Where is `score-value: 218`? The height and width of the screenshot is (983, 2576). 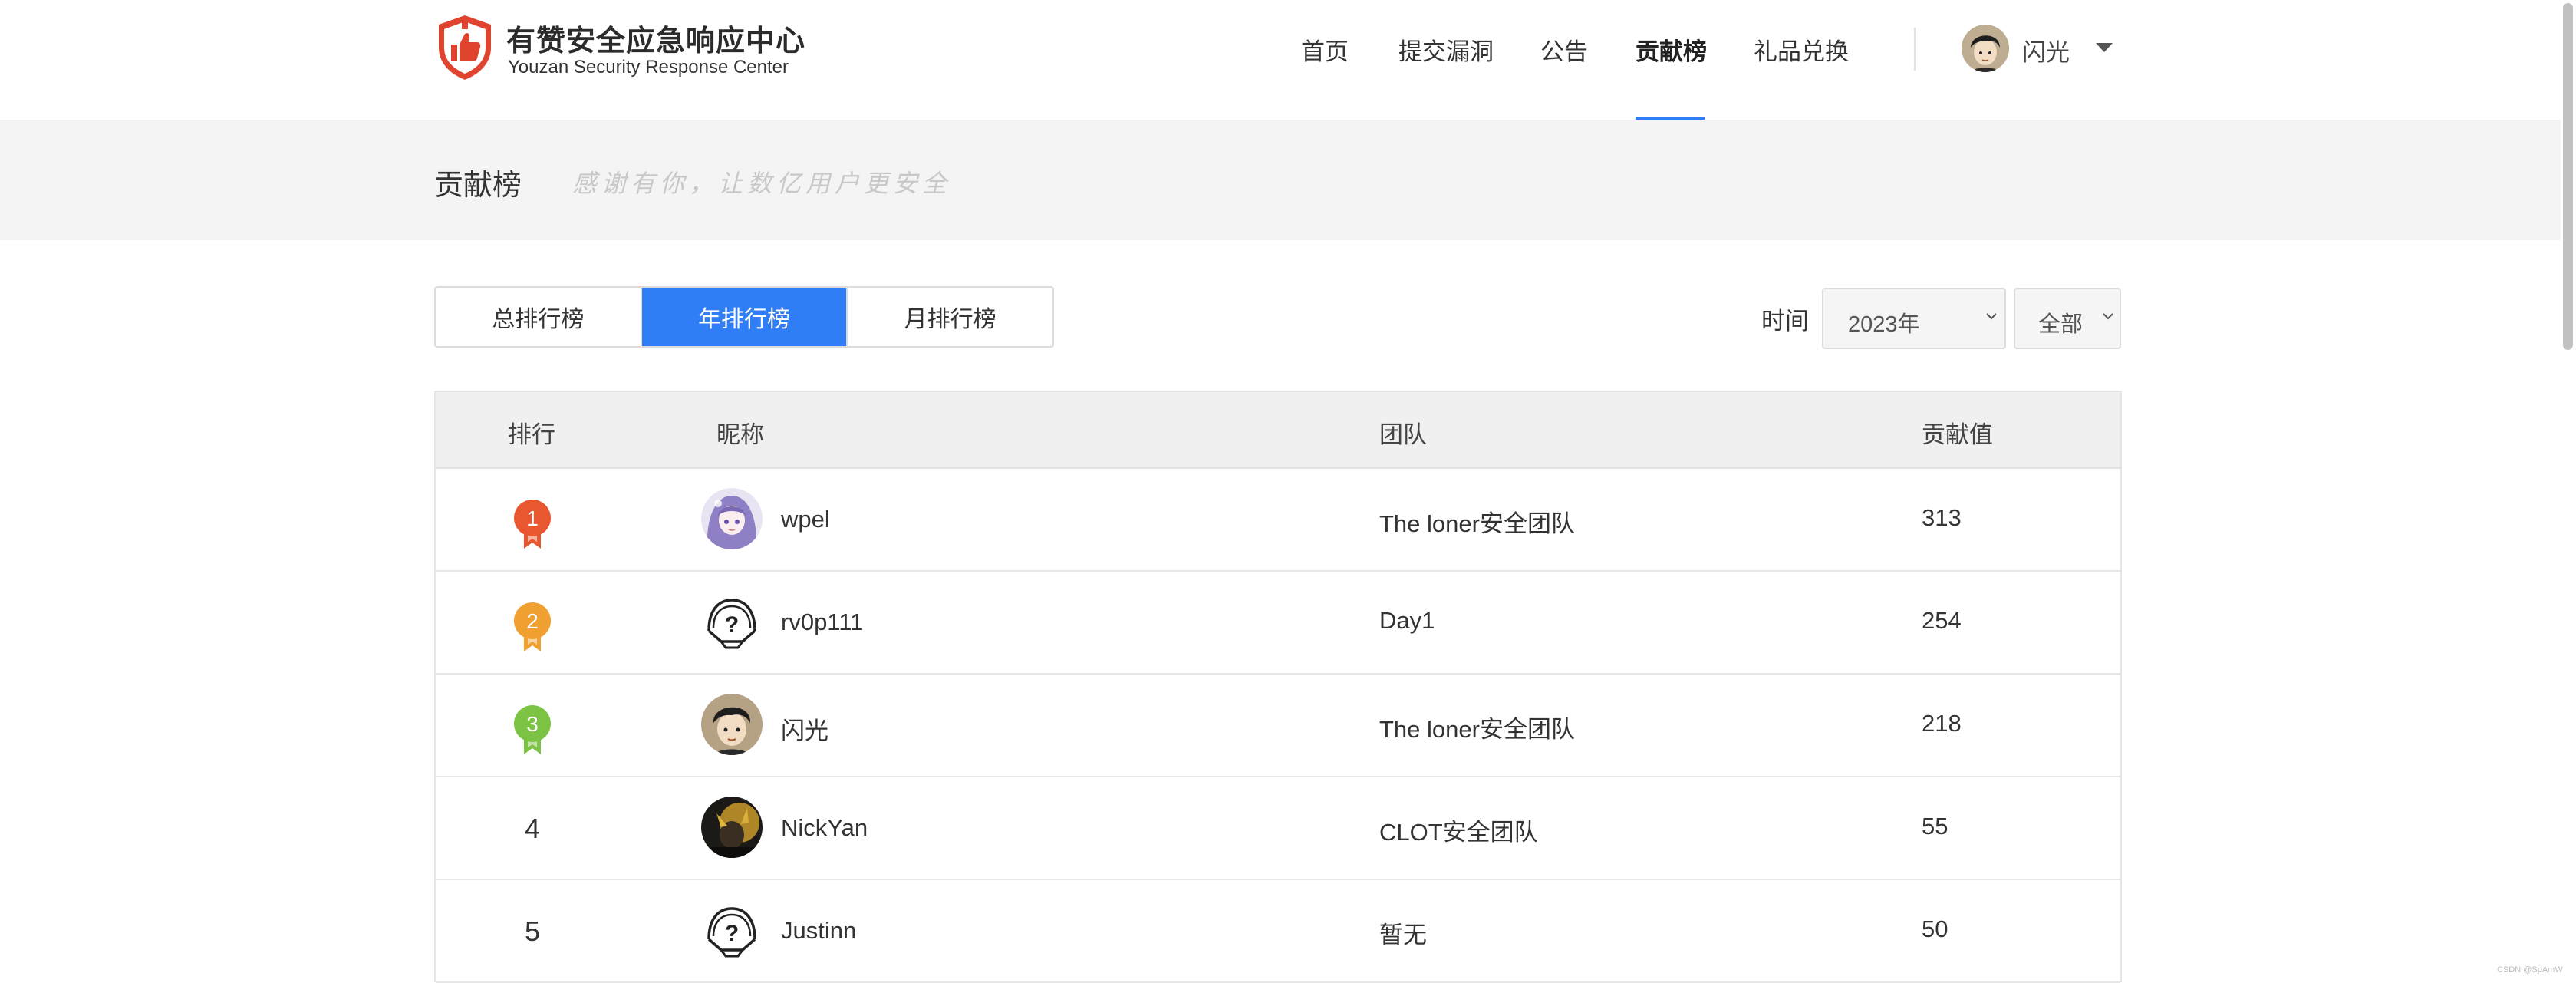
score-value: 218 is located at coordinates (1942, 723).